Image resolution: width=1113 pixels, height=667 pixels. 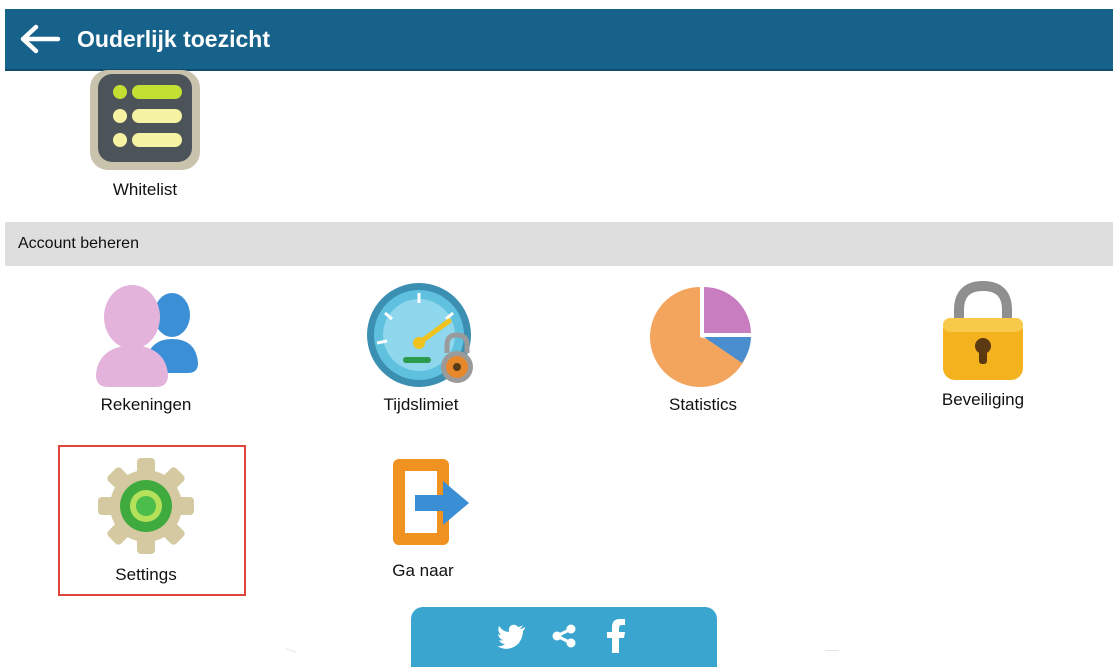 What do you see at coordinates (146, 404) in the screenshot?
I see `tile-label: Rekeningen` at bounding box center [146, 404].